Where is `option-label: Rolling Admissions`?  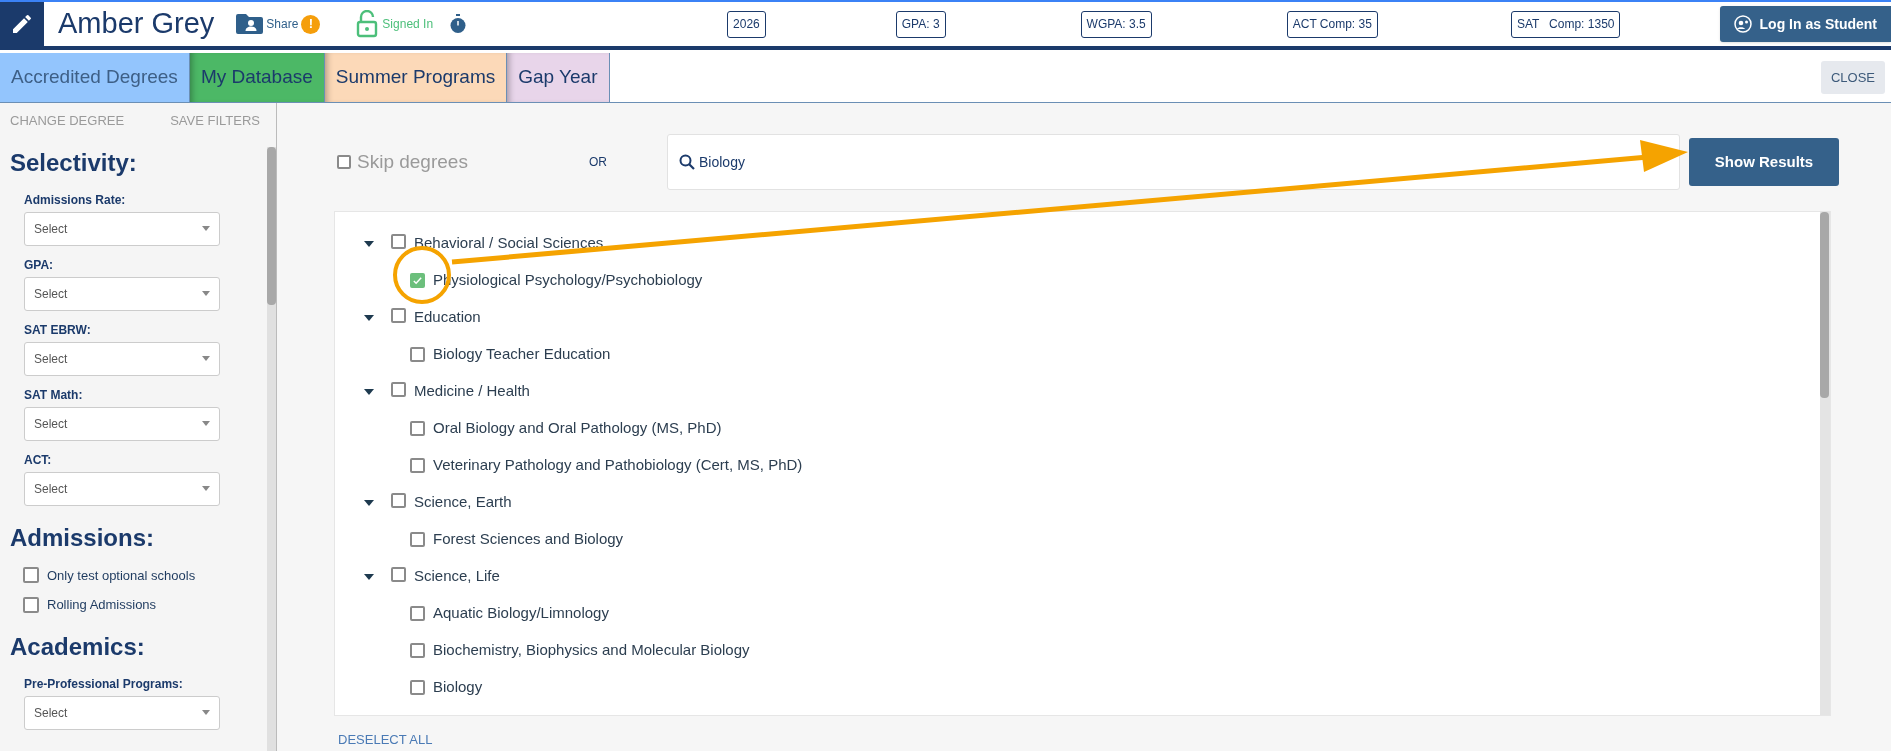
option-label: Rolling Admissions is located at coordinates (102, 605).